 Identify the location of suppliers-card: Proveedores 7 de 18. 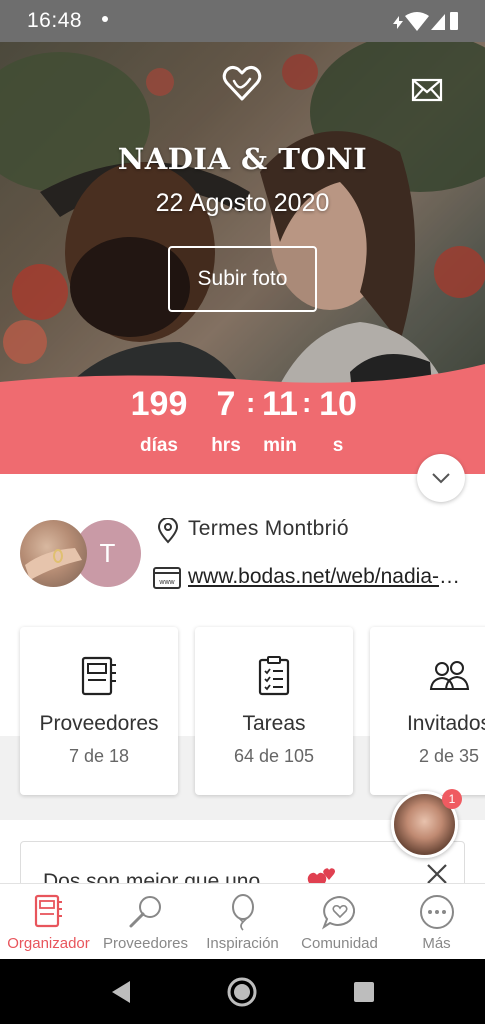
(99, 711).